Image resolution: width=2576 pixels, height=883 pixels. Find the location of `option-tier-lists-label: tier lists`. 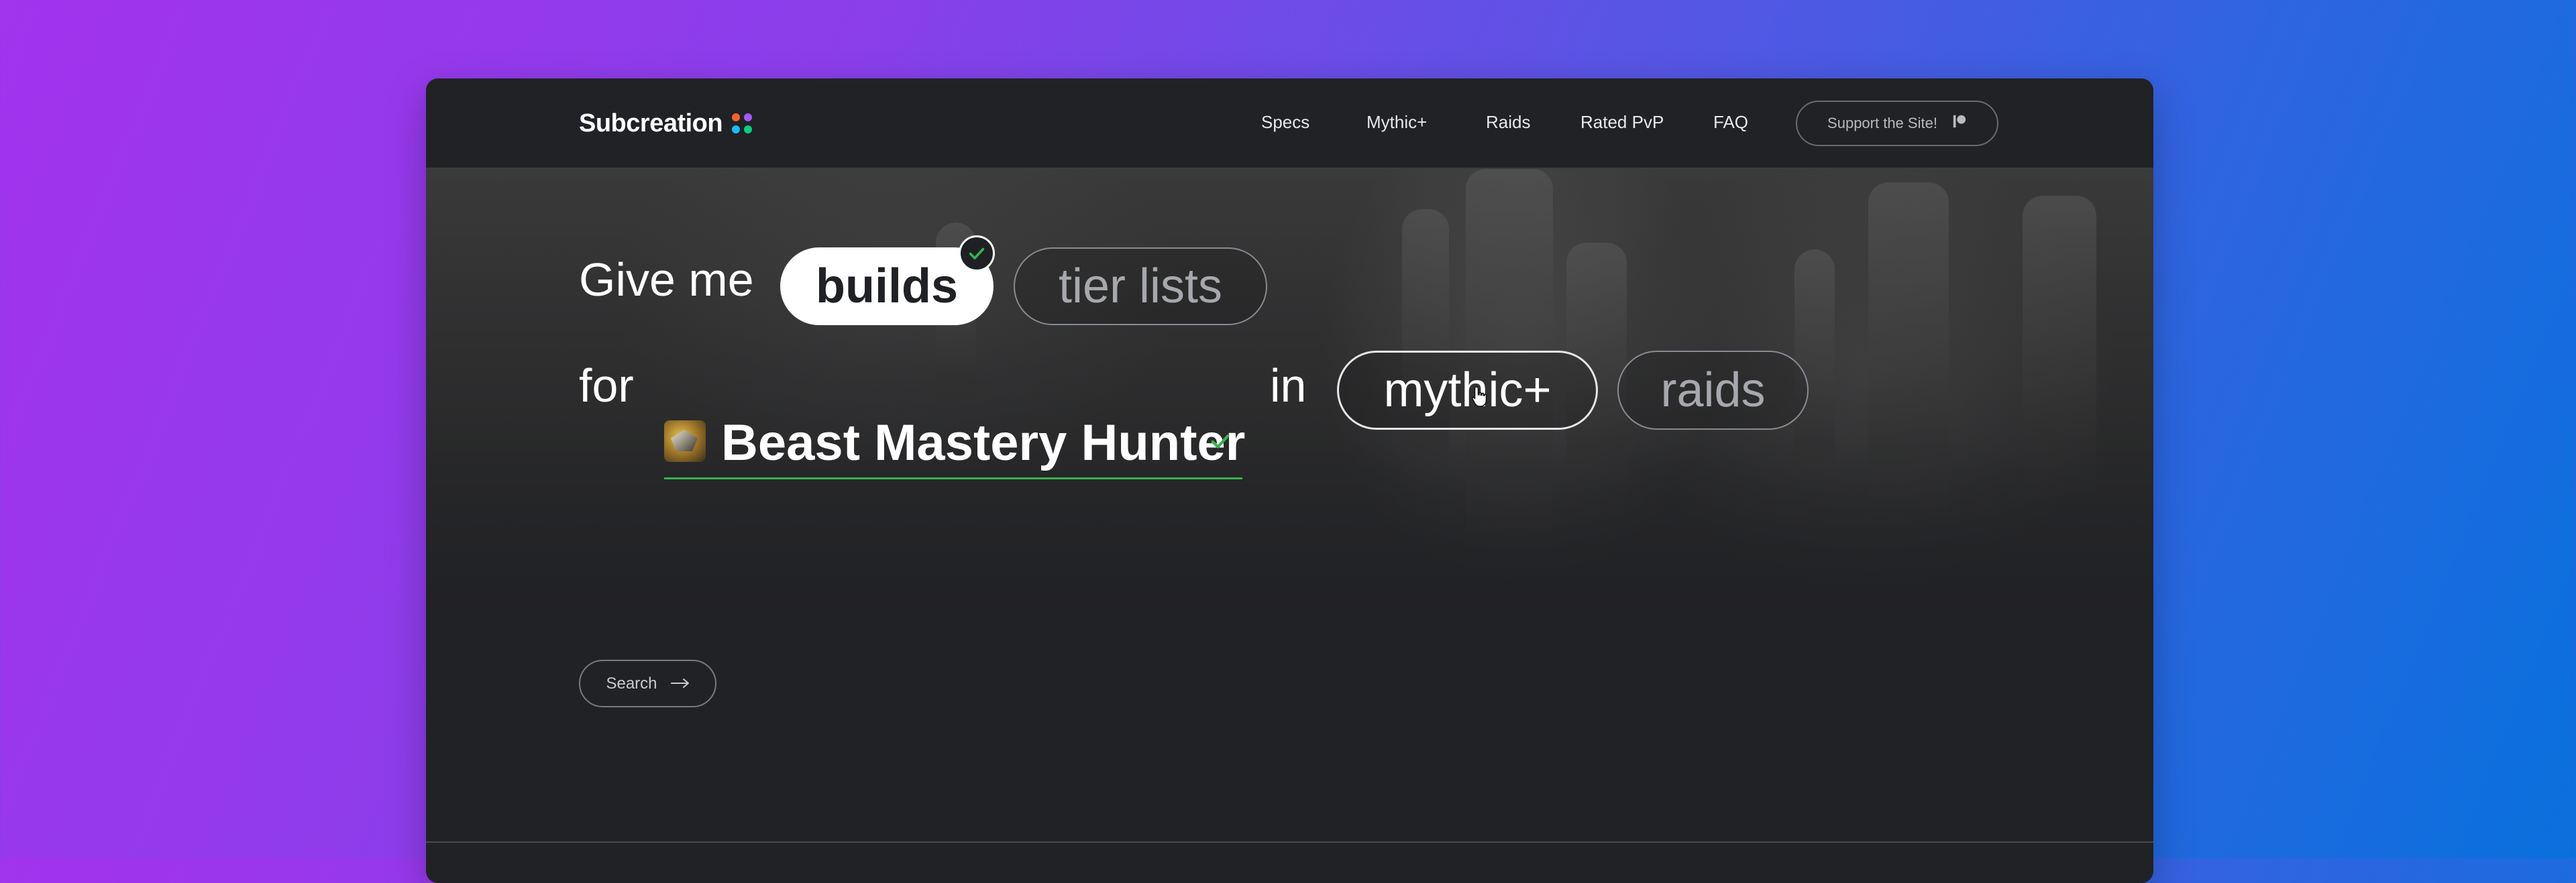

option-tier-lists-label: tier lists is located at coordinates (1140, 286).